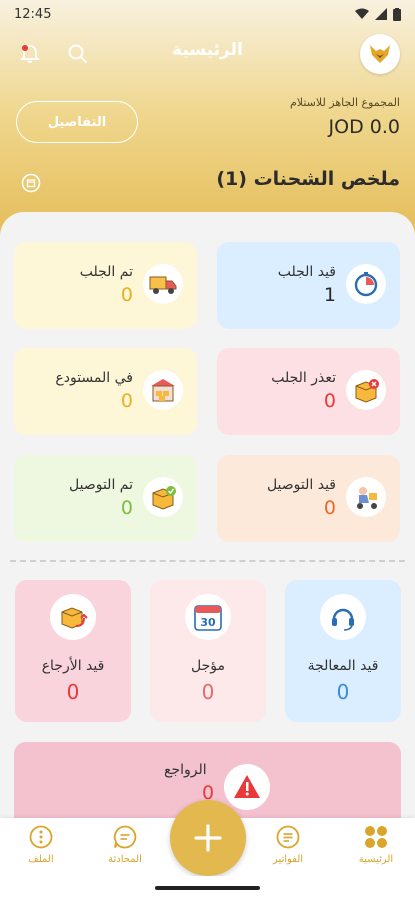  Describe the element at coordinates (163, 497) in the screenshot. I see `box-delivered-icon` at that location.